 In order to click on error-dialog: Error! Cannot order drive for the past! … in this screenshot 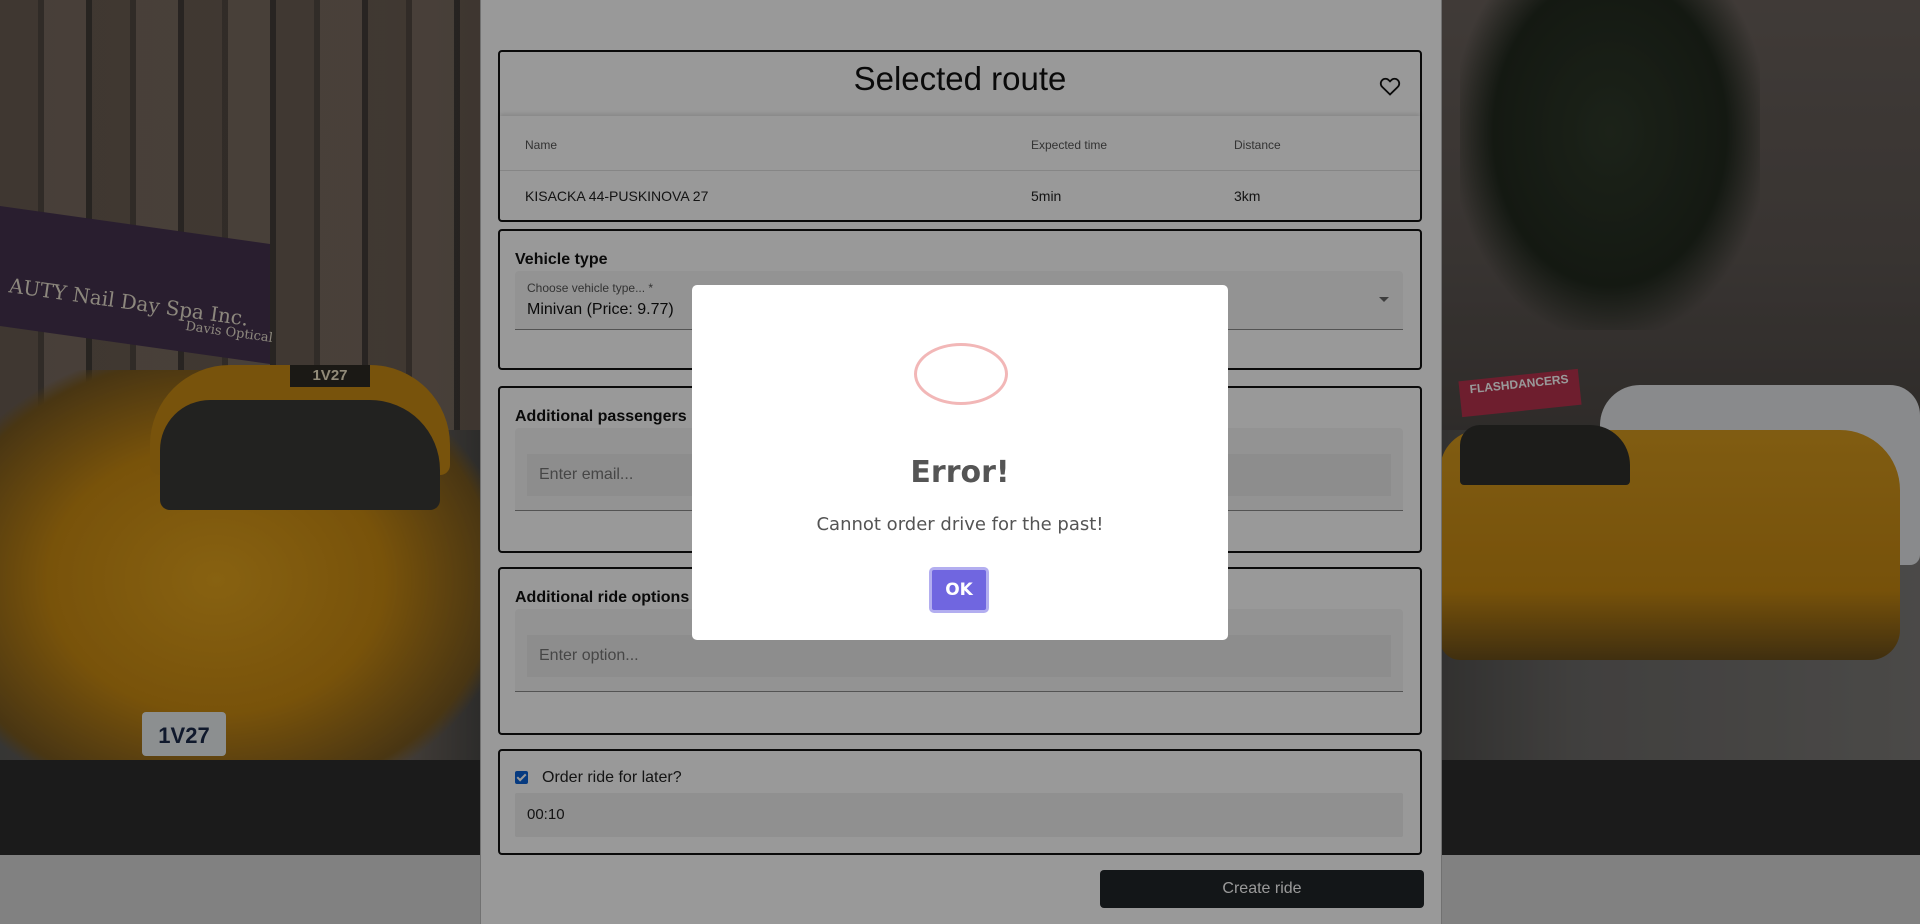, I will do `click(960, 462)`.